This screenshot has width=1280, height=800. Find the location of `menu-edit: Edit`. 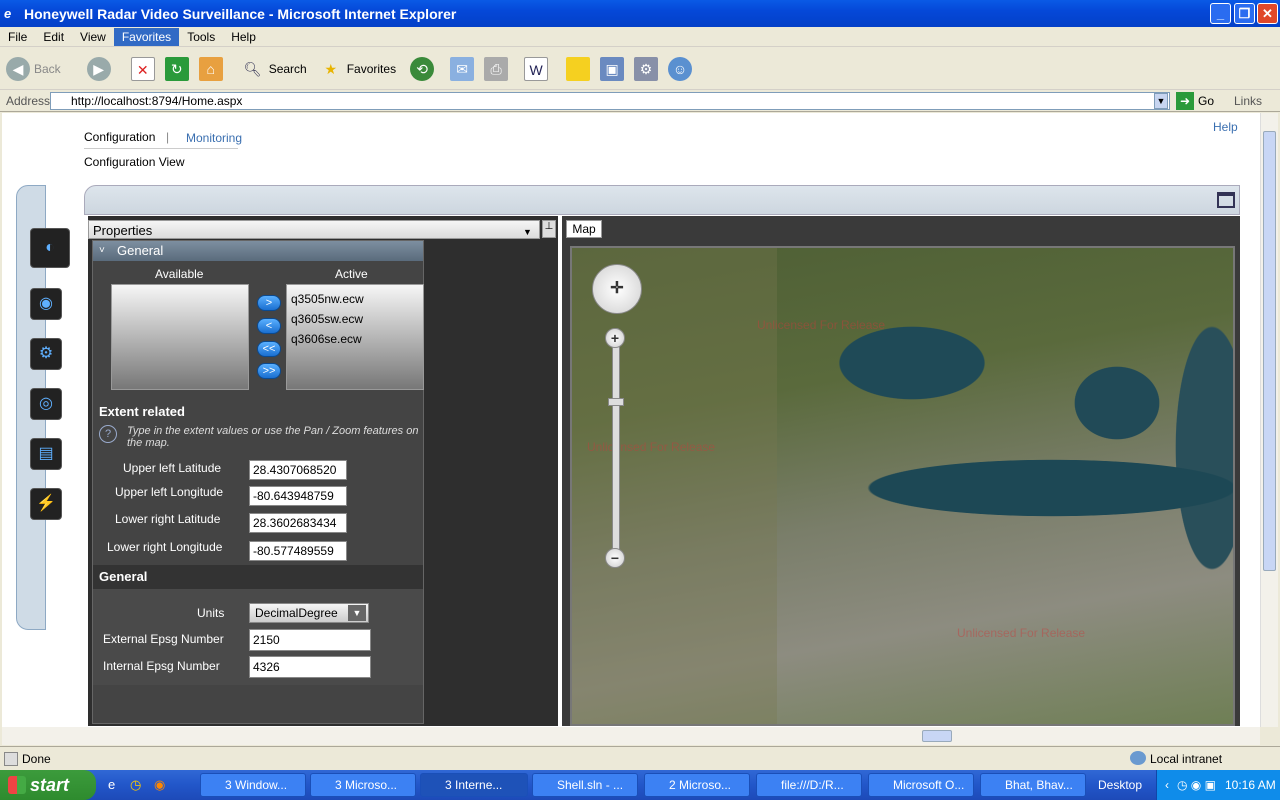

menu-edit: Edit is located at coordinates (53, 37).